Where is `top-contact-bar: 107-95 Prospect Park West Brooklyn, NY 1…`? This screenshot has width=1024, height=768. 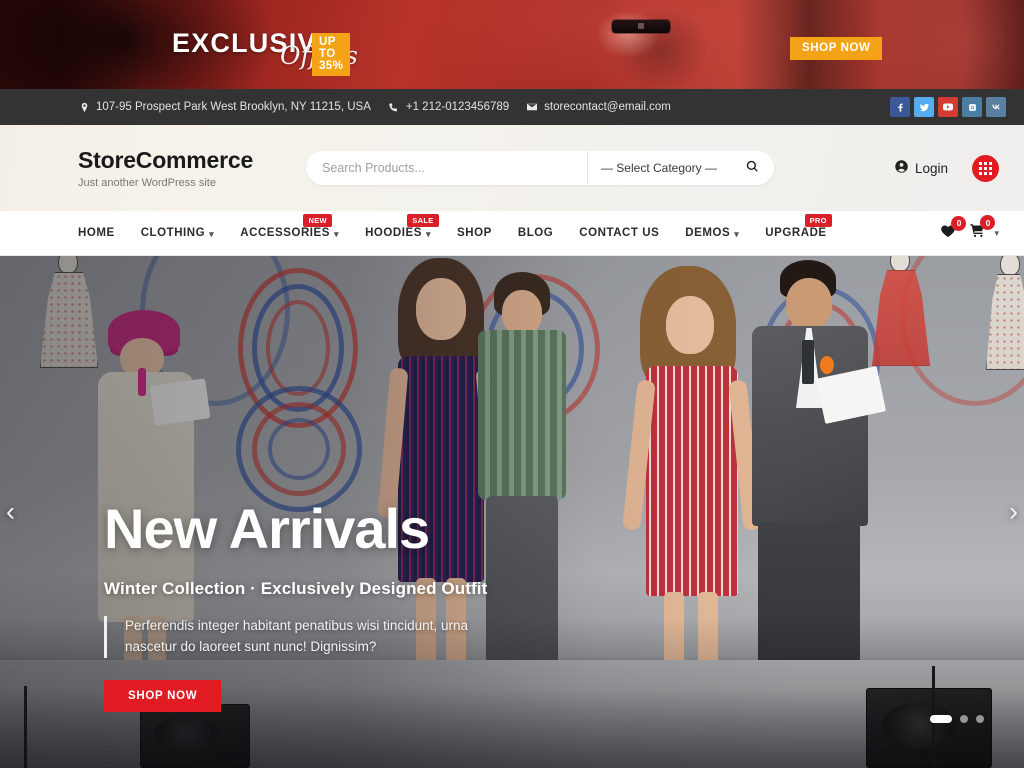 top-contact-bar: 107-95 Prospect Park West Brooklyn, NY 1… is located at coordinates (512, 107).